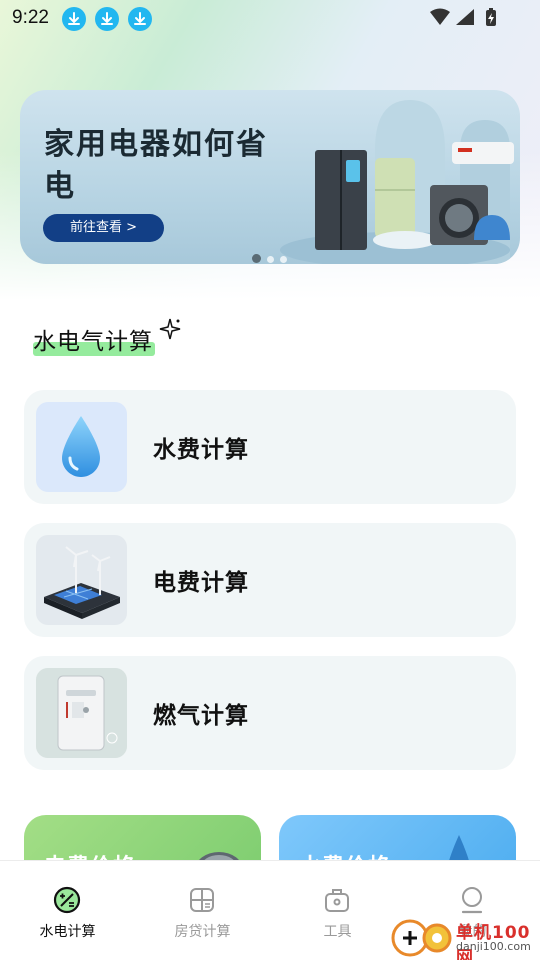  What do you see at coordinates (337, 900) in the screenshot?
I see `toolbox-icon` at bounding box center [337, 900].